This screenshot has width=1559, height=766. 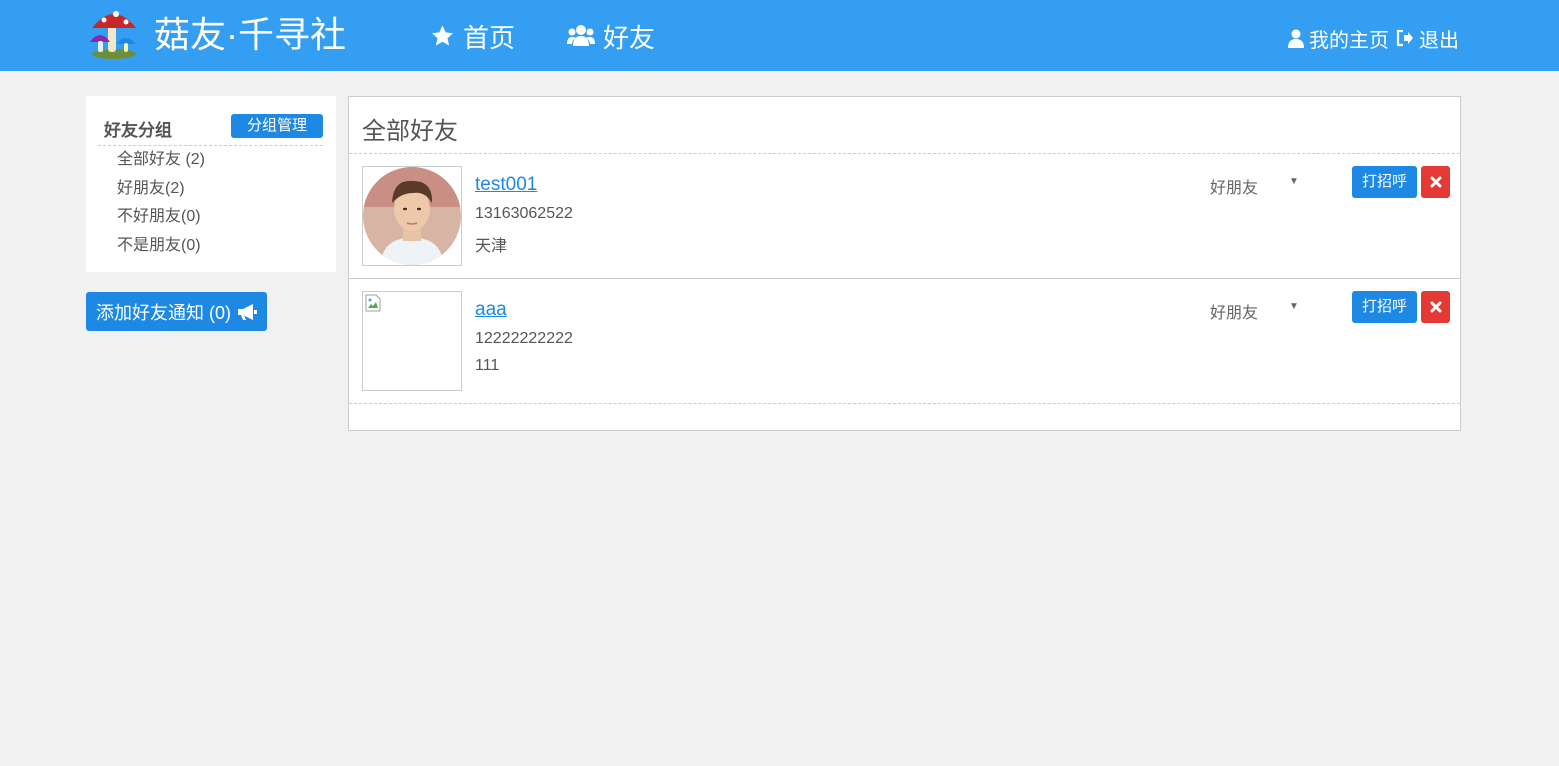 What do you see at coordinates (491, 310) in the screenshot?
I see `friend-name-link: aaa` at bounding box center [491, 310].